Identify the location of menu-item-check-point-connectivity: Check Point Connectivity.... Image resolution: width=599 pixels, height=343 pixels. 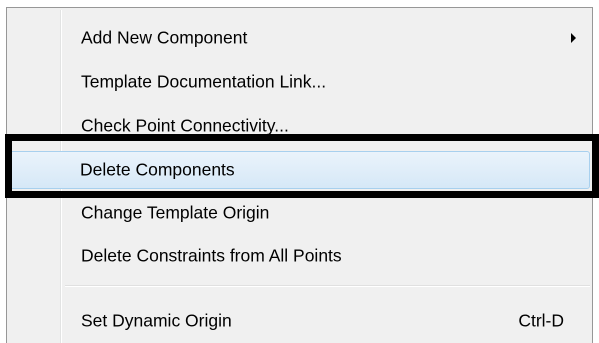
(299, 126).